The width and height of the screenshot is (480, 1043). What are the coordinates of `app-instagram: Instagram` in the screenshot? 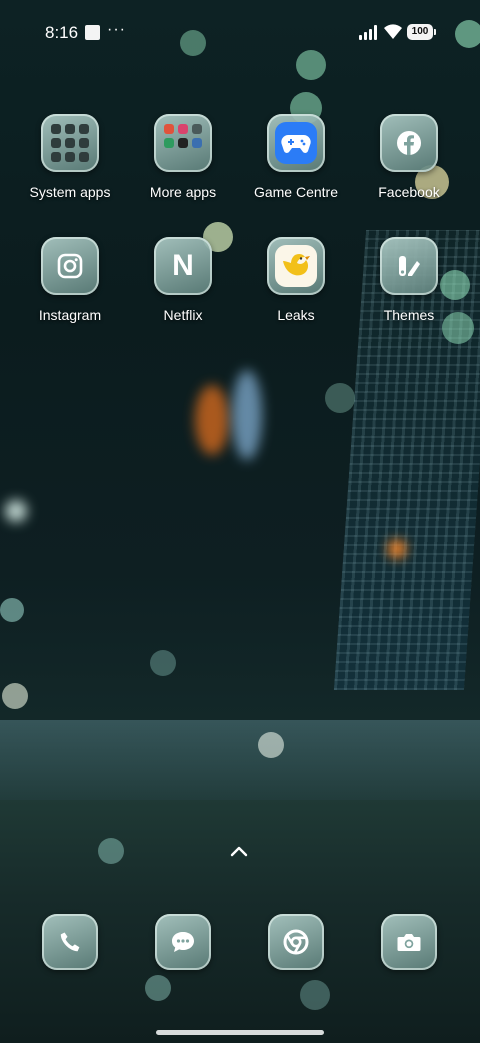 It's located at (70, 280).